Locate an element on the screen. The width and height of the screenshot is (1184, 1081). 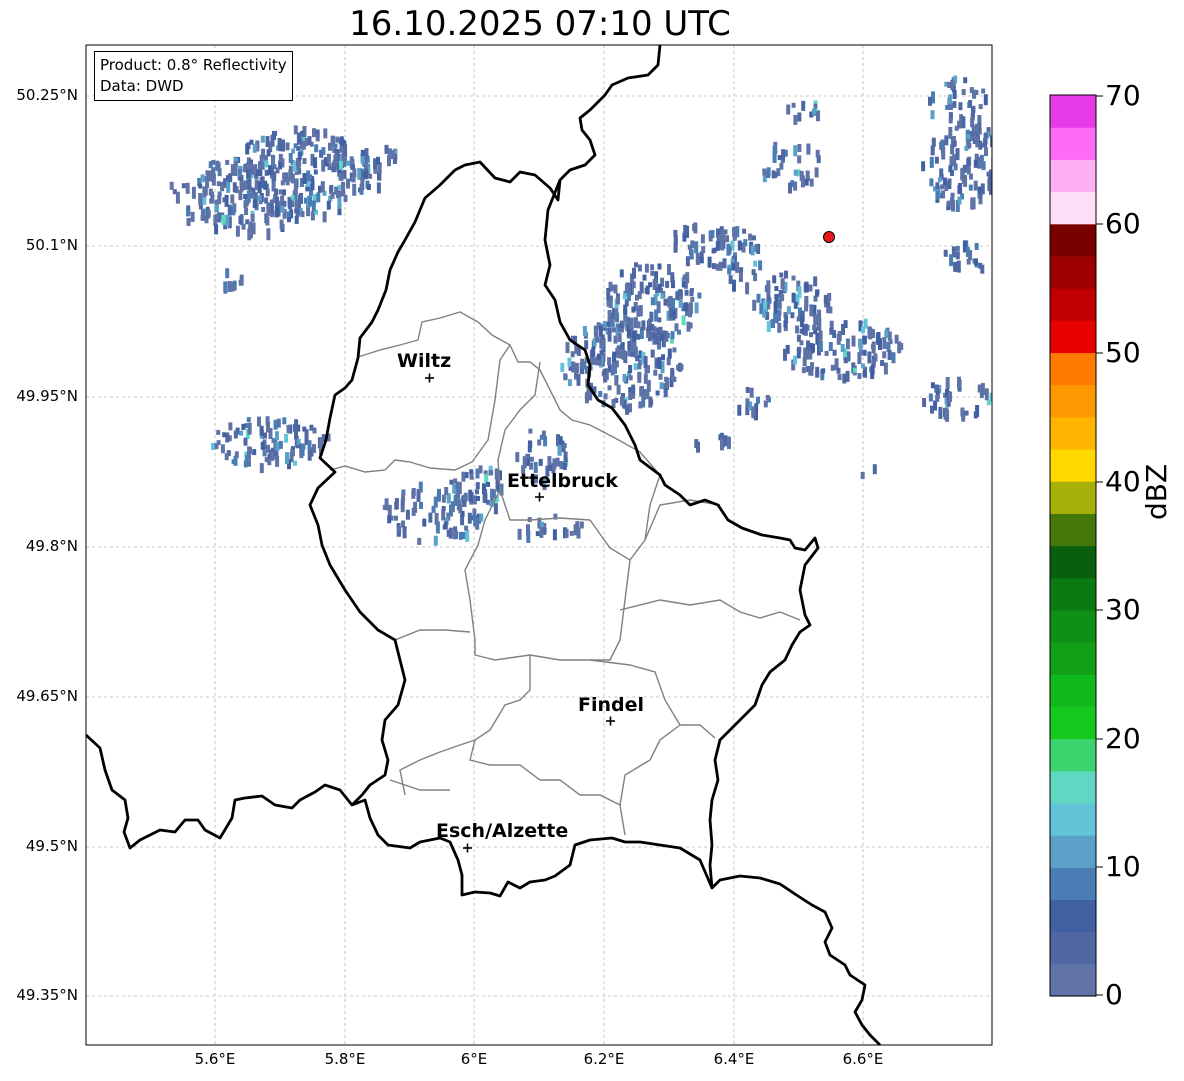
colorbar-tick-label: 0 is located at coordinates (1114, 994).